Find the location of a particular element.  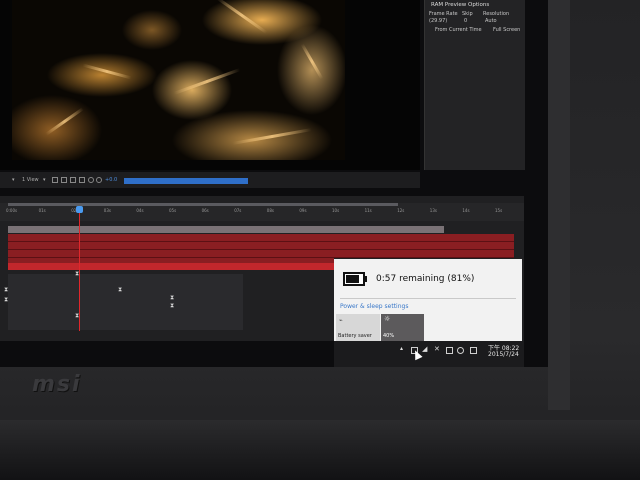

render-progress-bar is located at coordinates (186, 181).